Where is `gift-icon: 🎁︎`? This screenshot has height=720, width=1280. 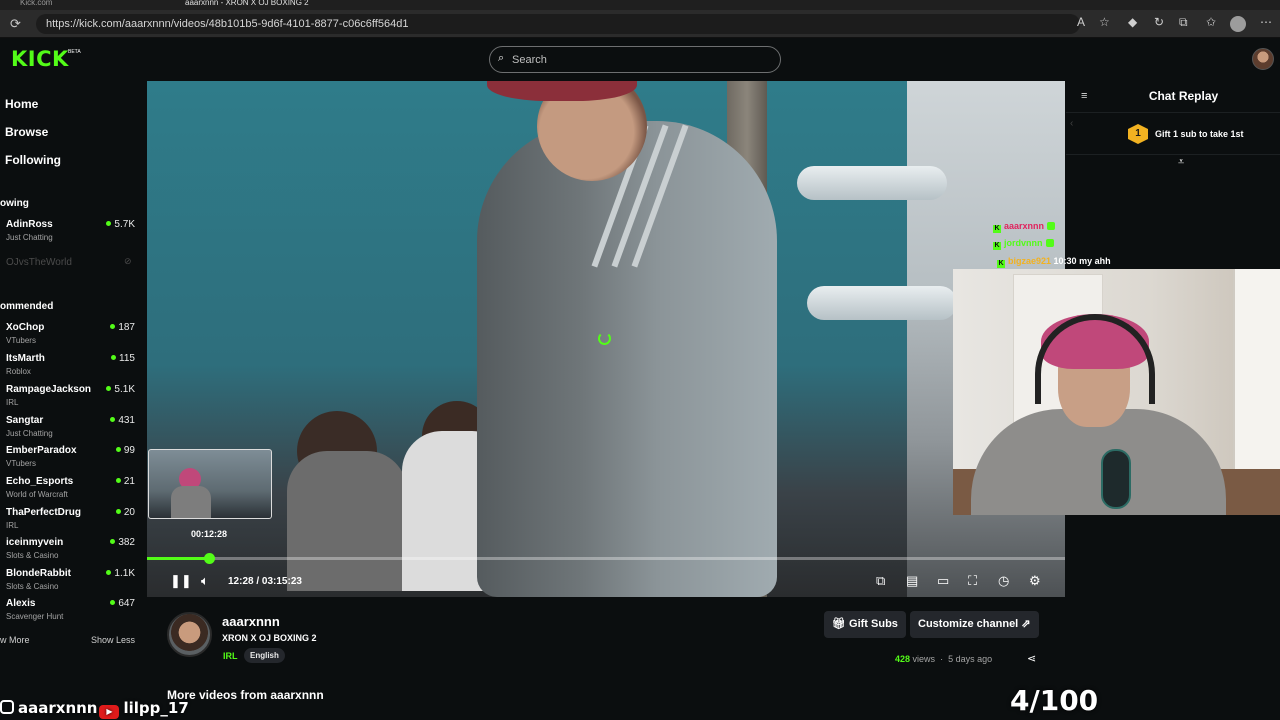
gift-icon: 🎁︎ is located at coordinates (841, 624).